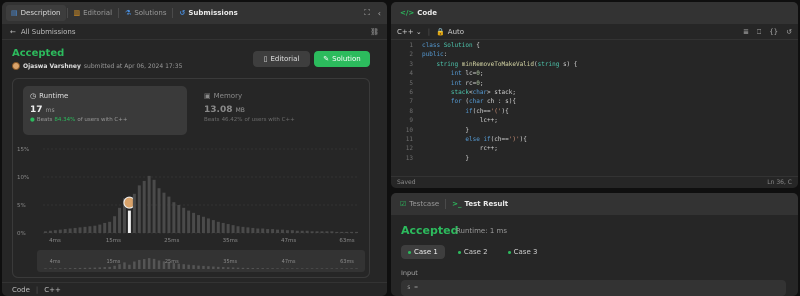 Image resolution: width=800 pixels, height=296 pixels. What do you see at coordinates (451, 45) in the screenshot?
I see `code-line: class Solution {` at bounding box center [451, 45].